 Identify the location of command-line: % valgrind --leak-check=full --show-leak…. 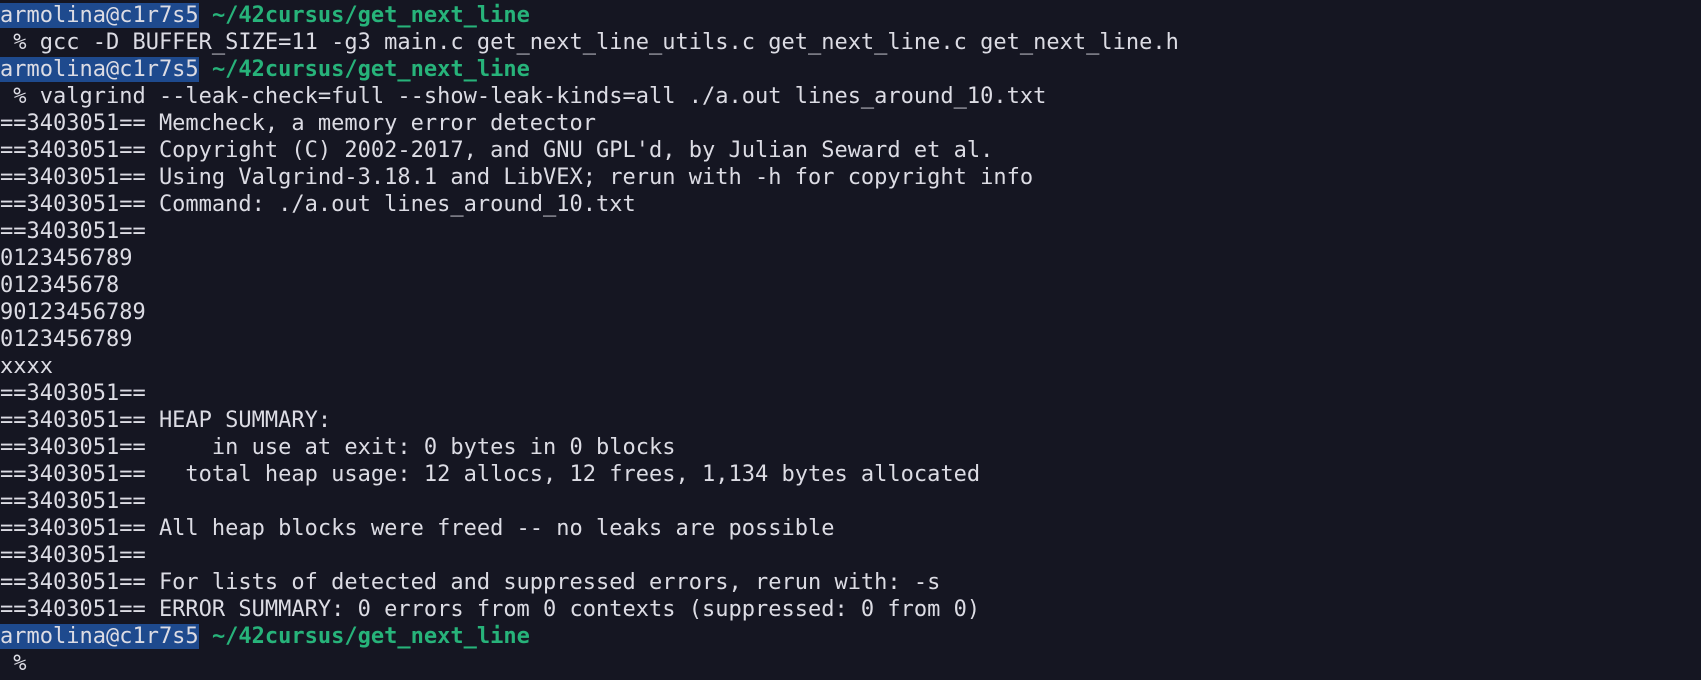
(523, 96).